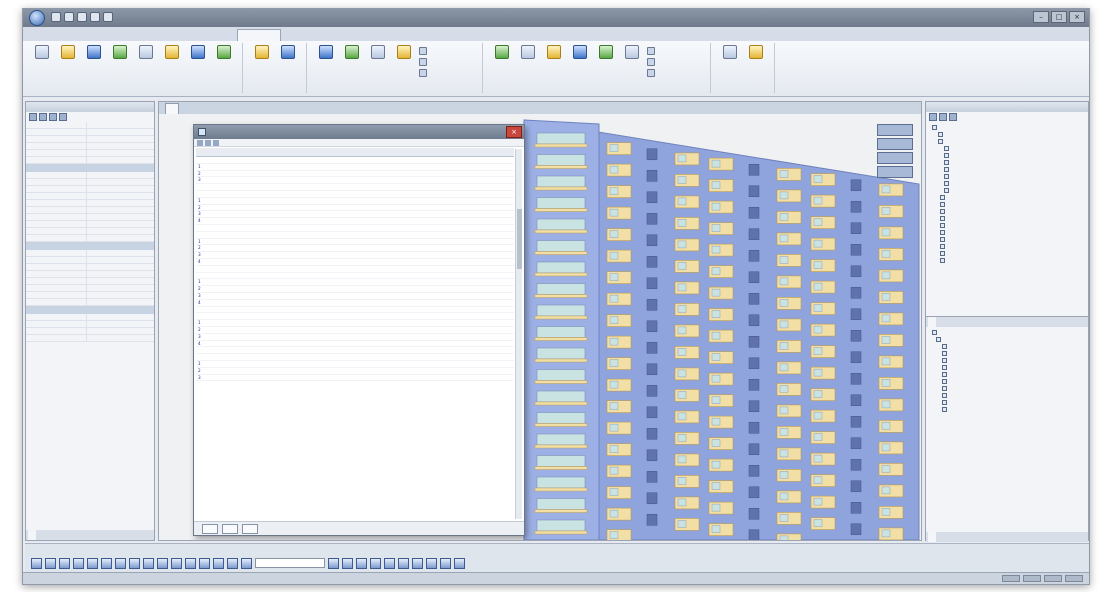  Describe the element at coordinates (518, 334) in the screenshot. I see `table-scrollbar` at that location.